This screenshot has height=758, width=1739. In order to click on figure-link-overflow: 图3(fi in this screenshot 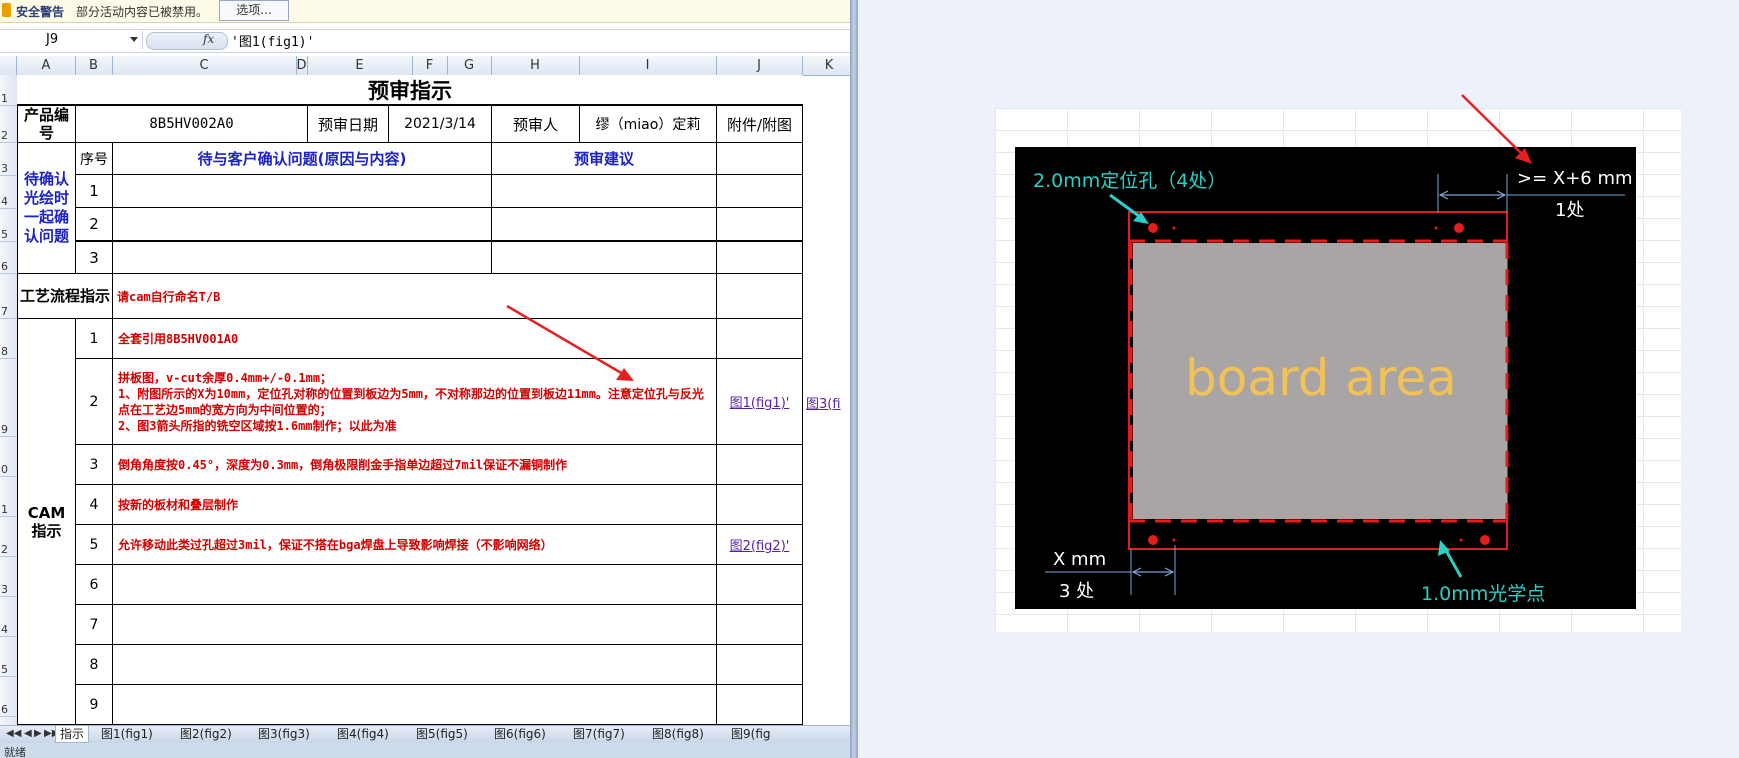, I will do `click(823, 402)`.